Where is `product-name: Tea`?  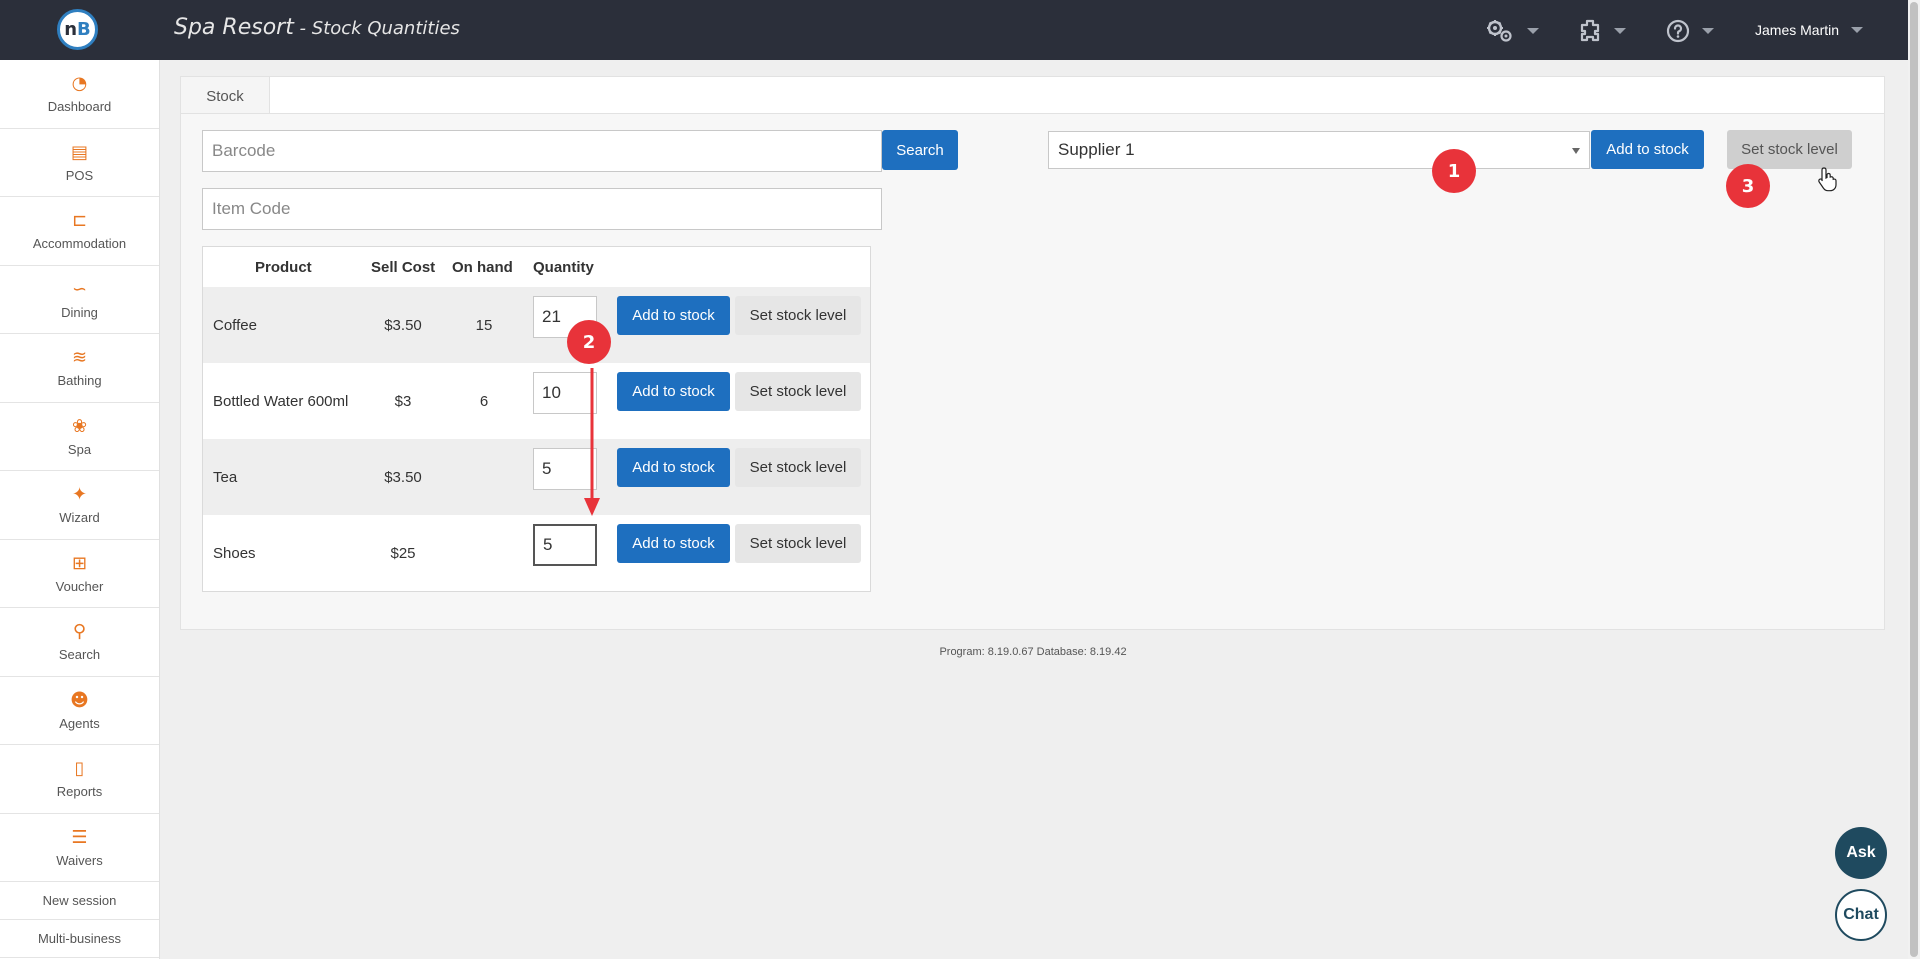
product-name: Tea is located at coordinates (225, 477).